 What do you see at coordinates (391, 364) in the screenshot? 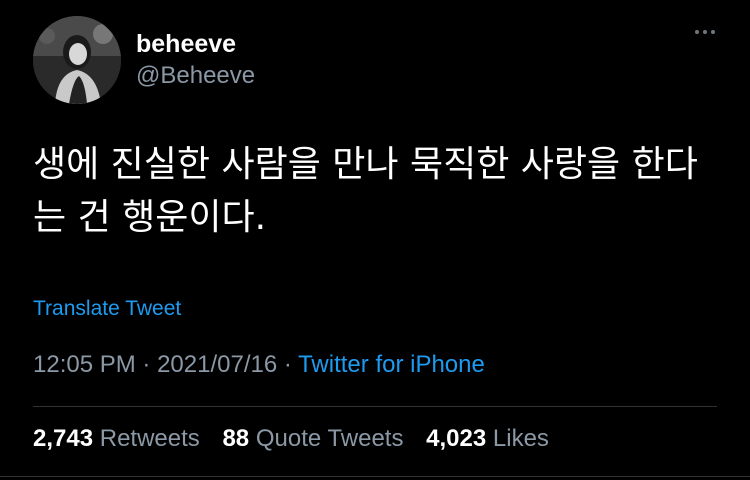
I see `tweet-source-link: Twitter for iPhone` at bounding box center [391, 364].